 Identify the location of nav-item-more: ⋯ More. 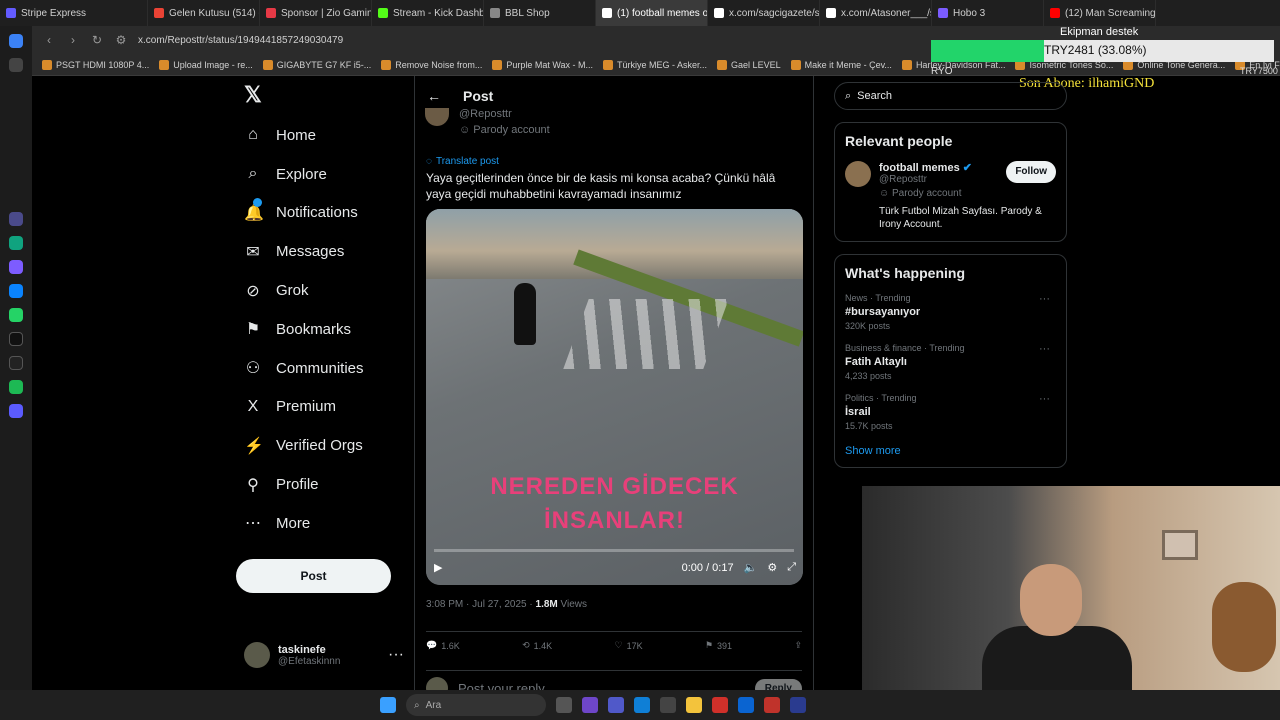
(321, 523).